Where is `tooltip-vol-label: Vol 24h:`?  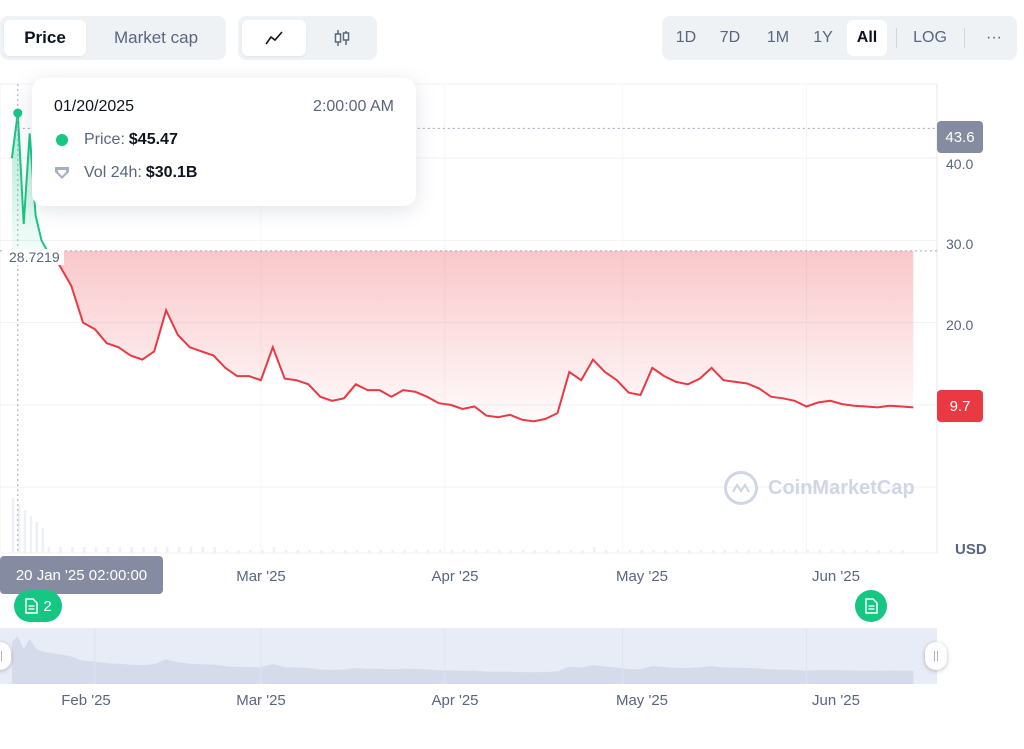 tooltip-vol-label: Vol 24h: is located at coordinates (113, 172).